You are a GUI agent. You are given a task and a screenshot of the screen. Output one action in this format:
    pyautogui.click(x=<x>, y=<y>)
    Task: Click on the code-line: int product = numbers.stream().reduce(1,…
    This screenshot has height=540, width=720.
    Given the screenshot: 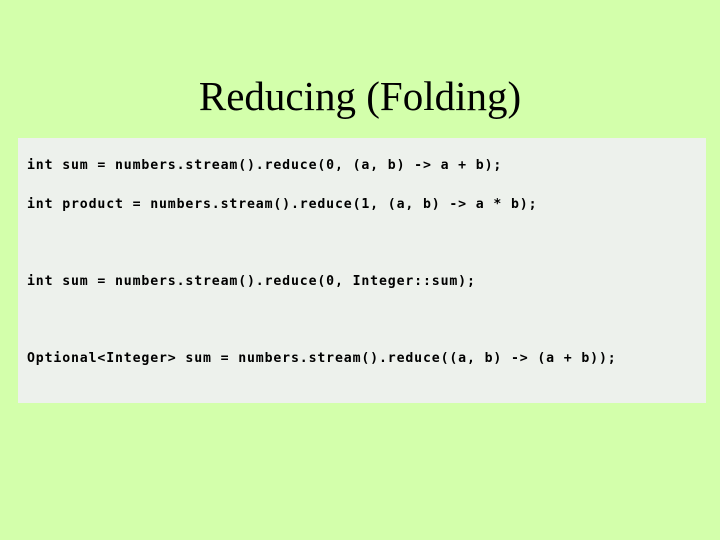 What is the action you would take?
    pyautogui.click(x=282, y=204)
    